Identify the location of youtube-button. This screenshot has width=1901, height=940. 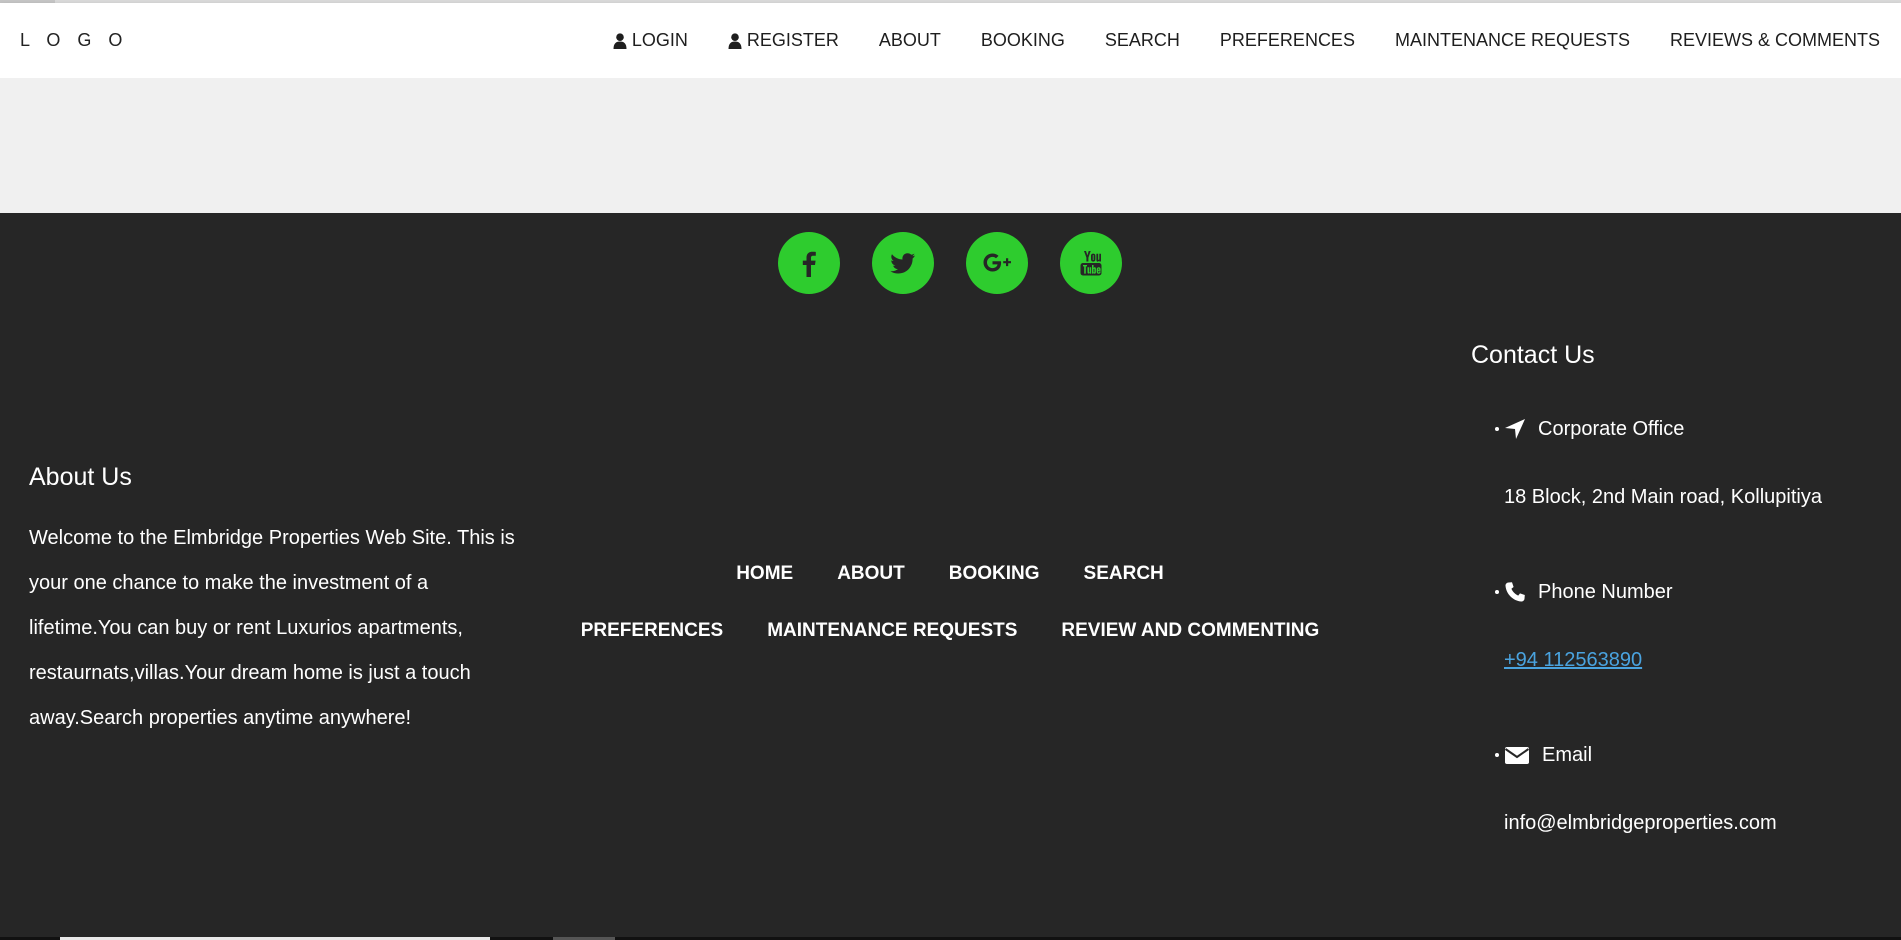
(1091, 263).